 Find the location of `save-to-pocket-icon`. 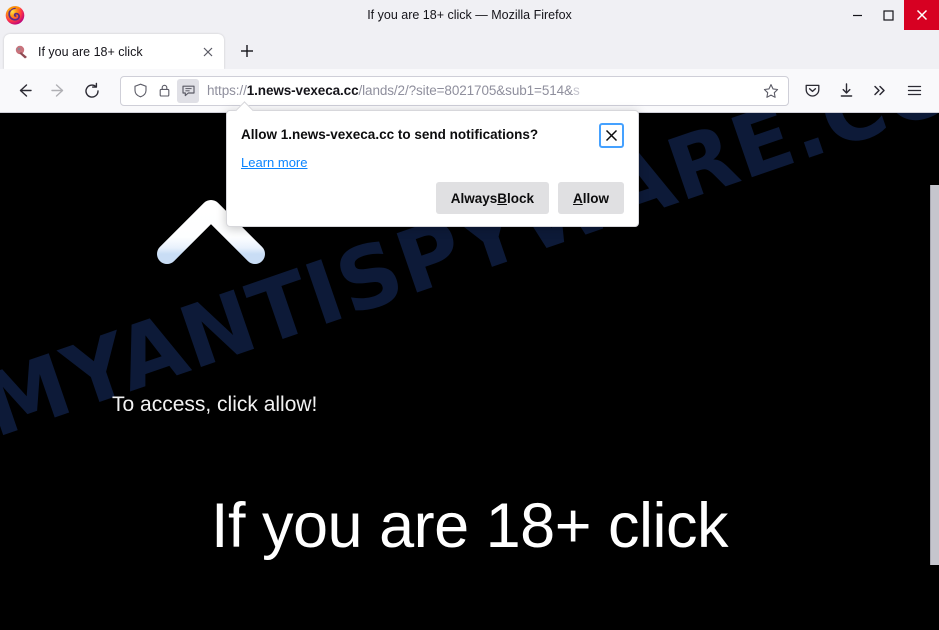

save-to-pocket-icon is located at coordinates (812, 90).